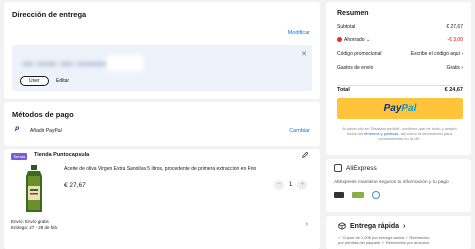 The image size is (475, 249). I want to click on delivery-date: Entrega: 27 - 28 de feb., so click(35, 227).